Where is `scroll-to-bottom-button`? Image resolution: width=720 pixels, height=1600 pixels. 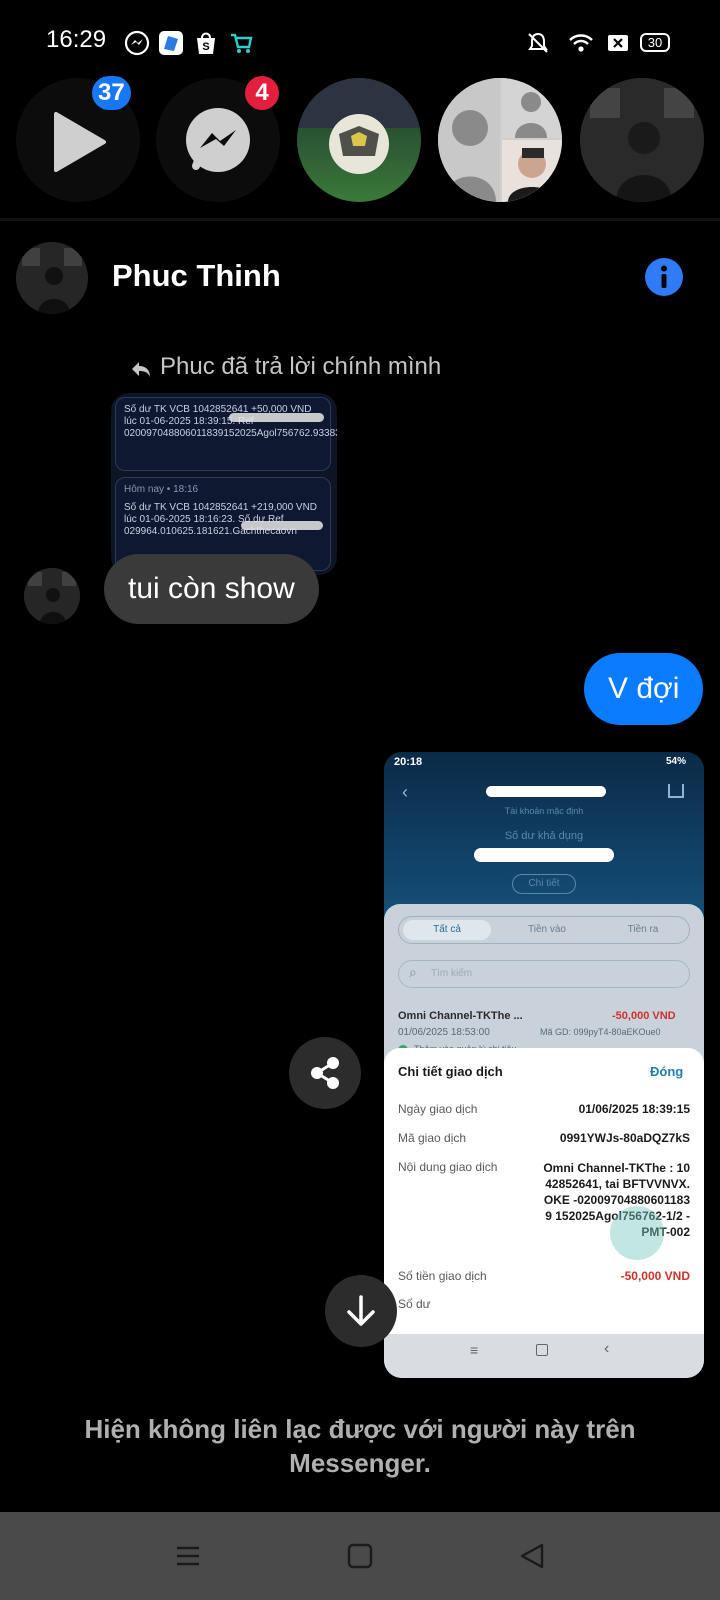 scroll-to-bottom-button is located at coordinates (361, 1311).